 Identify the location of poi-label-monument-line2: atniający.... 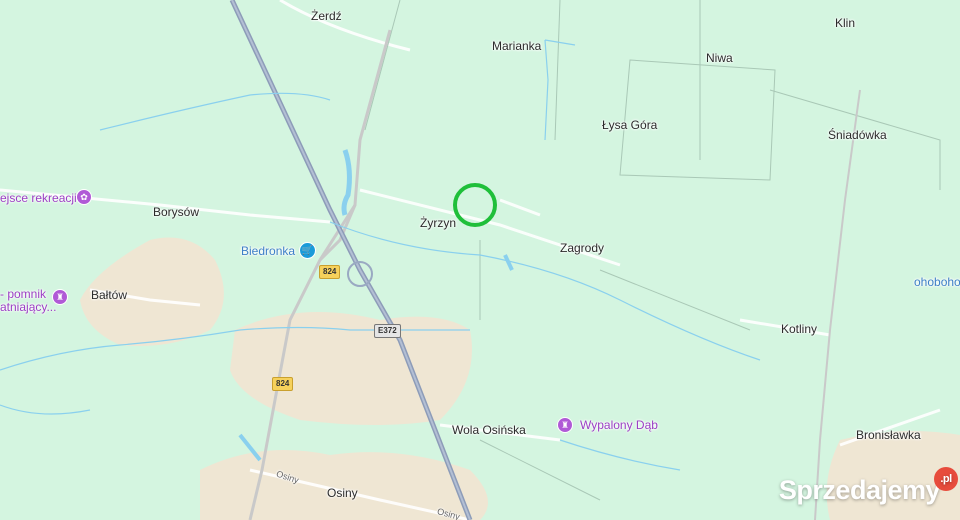
(28, 307).